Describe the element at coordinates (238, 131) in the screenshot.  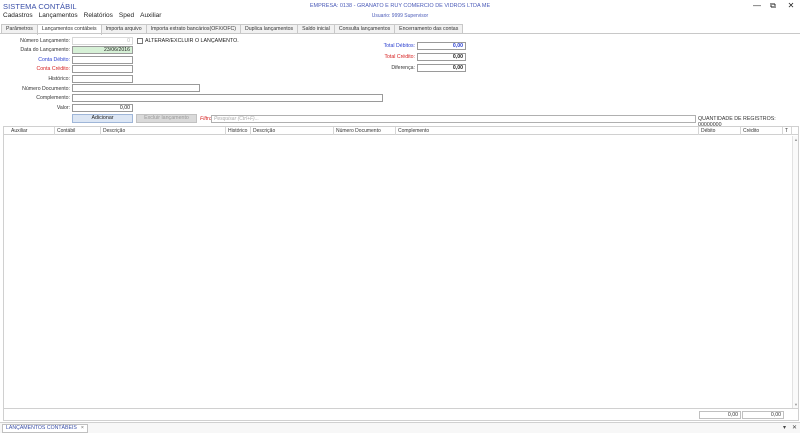
I see `col-historico: Histórico` at that location.